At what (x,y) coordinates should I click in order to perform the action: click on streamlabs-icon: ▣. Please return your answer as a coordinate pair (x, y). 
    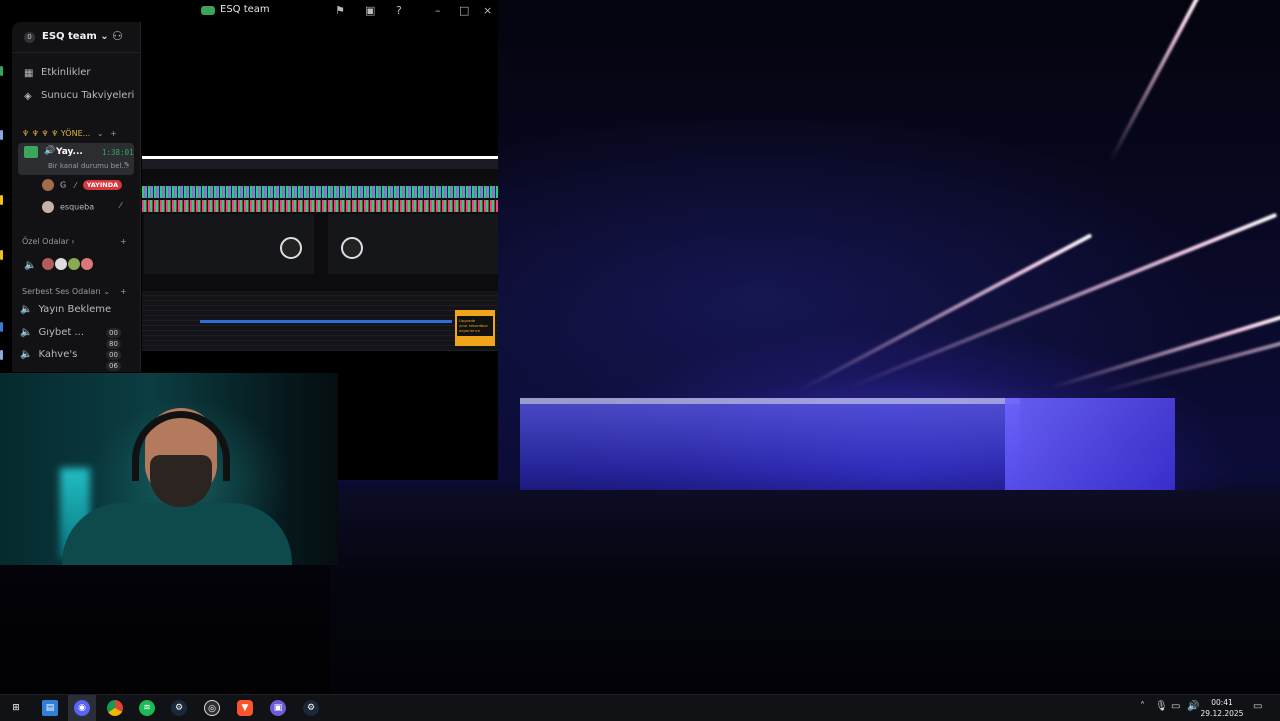
    Looking at the image, I should click on (278, 708).